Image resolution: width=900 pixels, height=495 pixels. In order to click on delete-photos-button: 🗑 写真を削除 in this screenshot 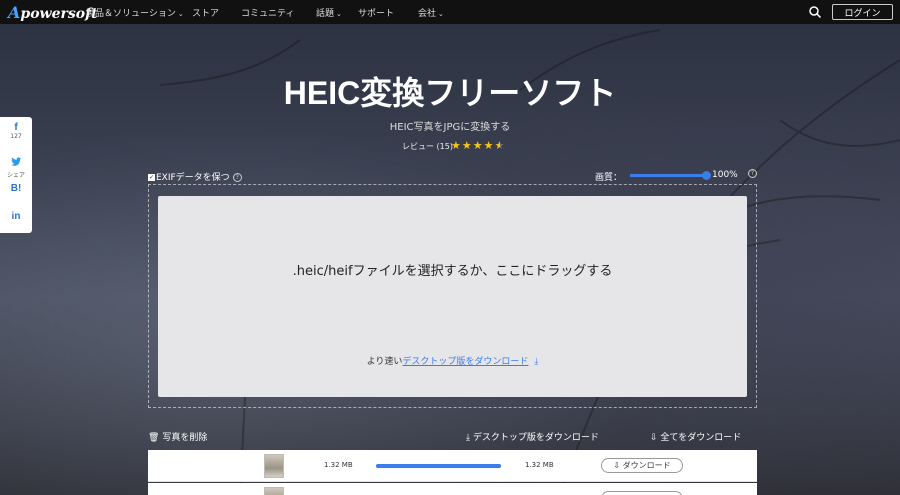, I will do `click(177, 436)`.